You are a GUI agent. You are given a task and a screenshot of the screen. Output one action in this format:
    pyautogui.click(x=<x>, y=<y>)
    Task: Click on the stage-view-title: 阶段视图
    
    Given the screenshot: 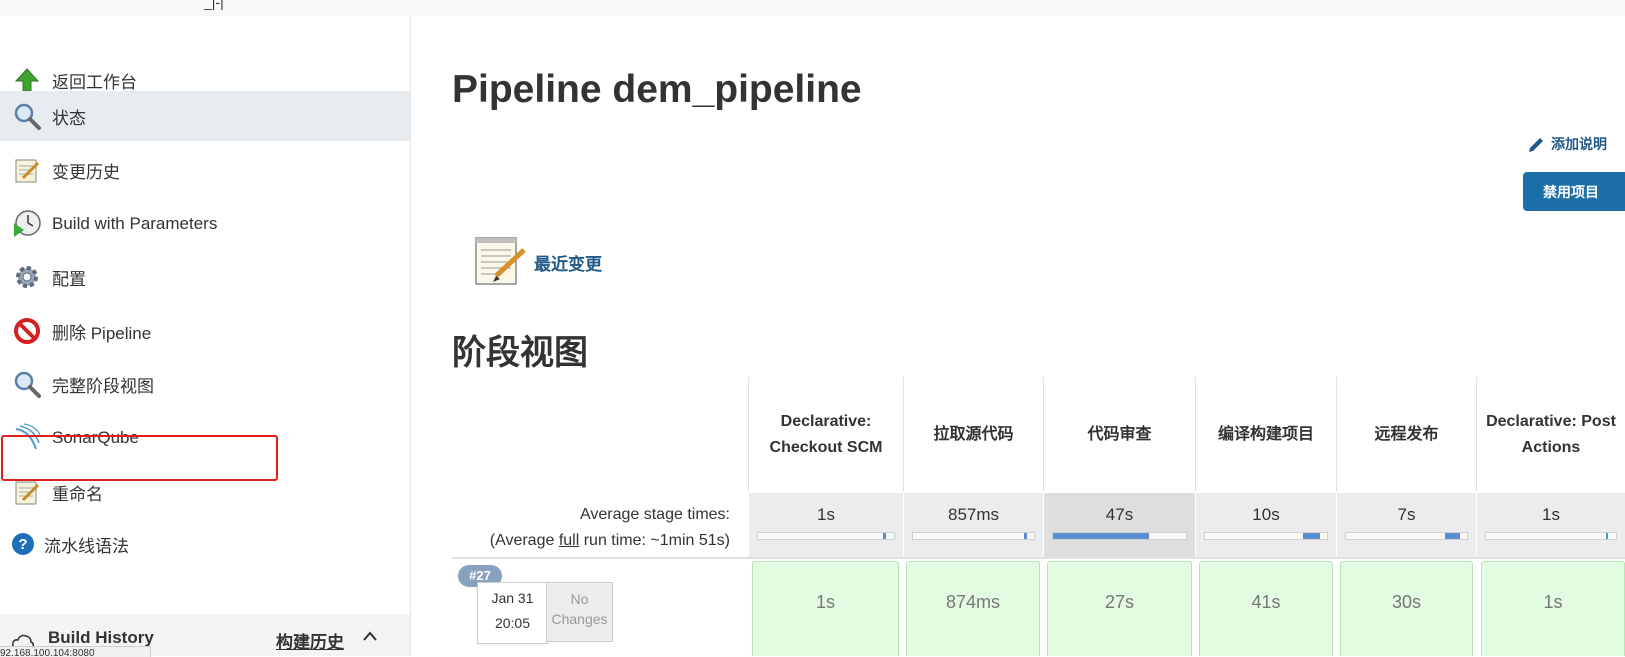 What is the action you would take?
    pyautogui.click(x=520, y=353)
    